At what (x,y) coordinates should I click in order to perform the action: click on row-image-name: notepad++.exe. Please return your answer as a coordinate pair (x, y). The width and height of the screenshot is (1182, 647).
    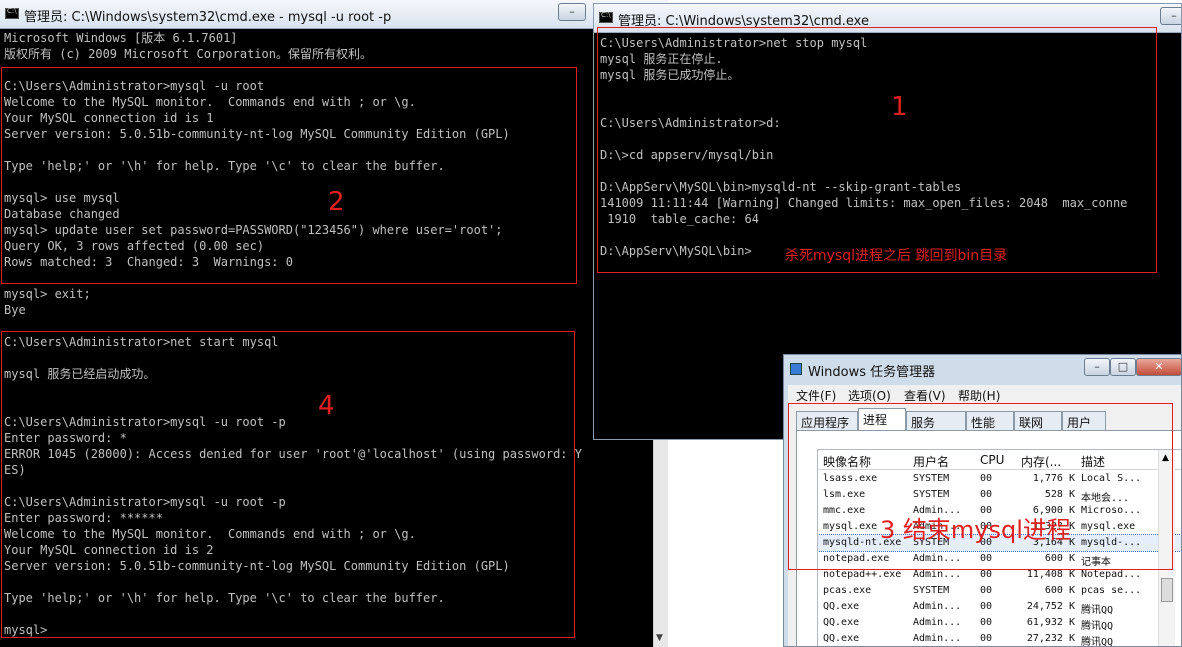
    Looking at the image, I should click on (862, 574).